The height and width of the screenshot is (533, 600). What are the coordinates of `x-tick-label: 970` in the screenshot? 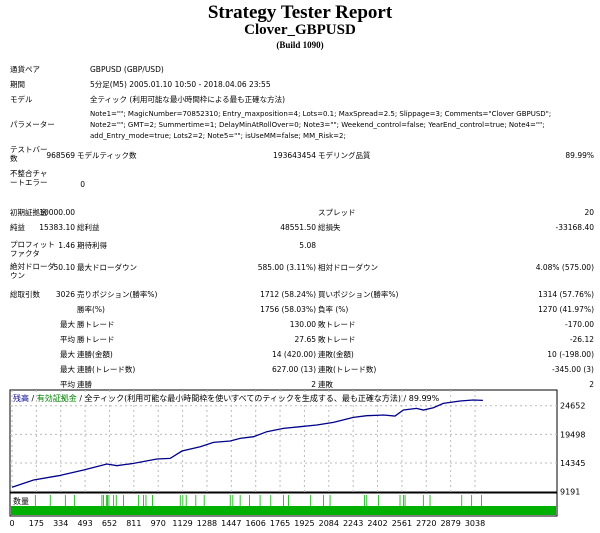 It's located at (158, 523).